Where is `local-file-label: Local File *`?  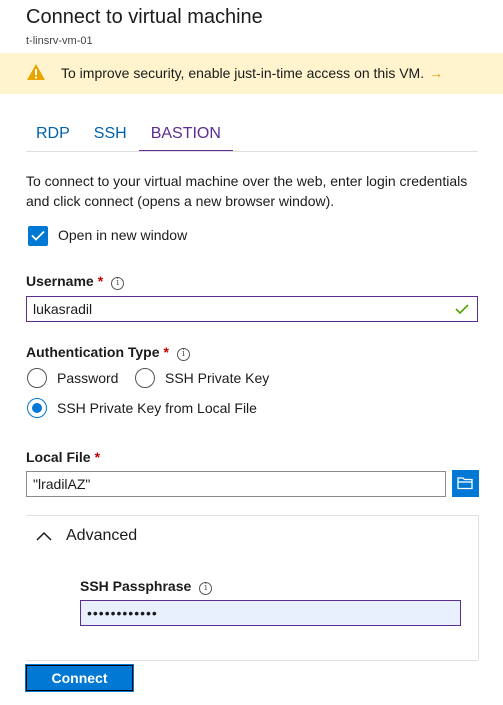
local-file-label: Local File * is located at coordinates (63, 457).